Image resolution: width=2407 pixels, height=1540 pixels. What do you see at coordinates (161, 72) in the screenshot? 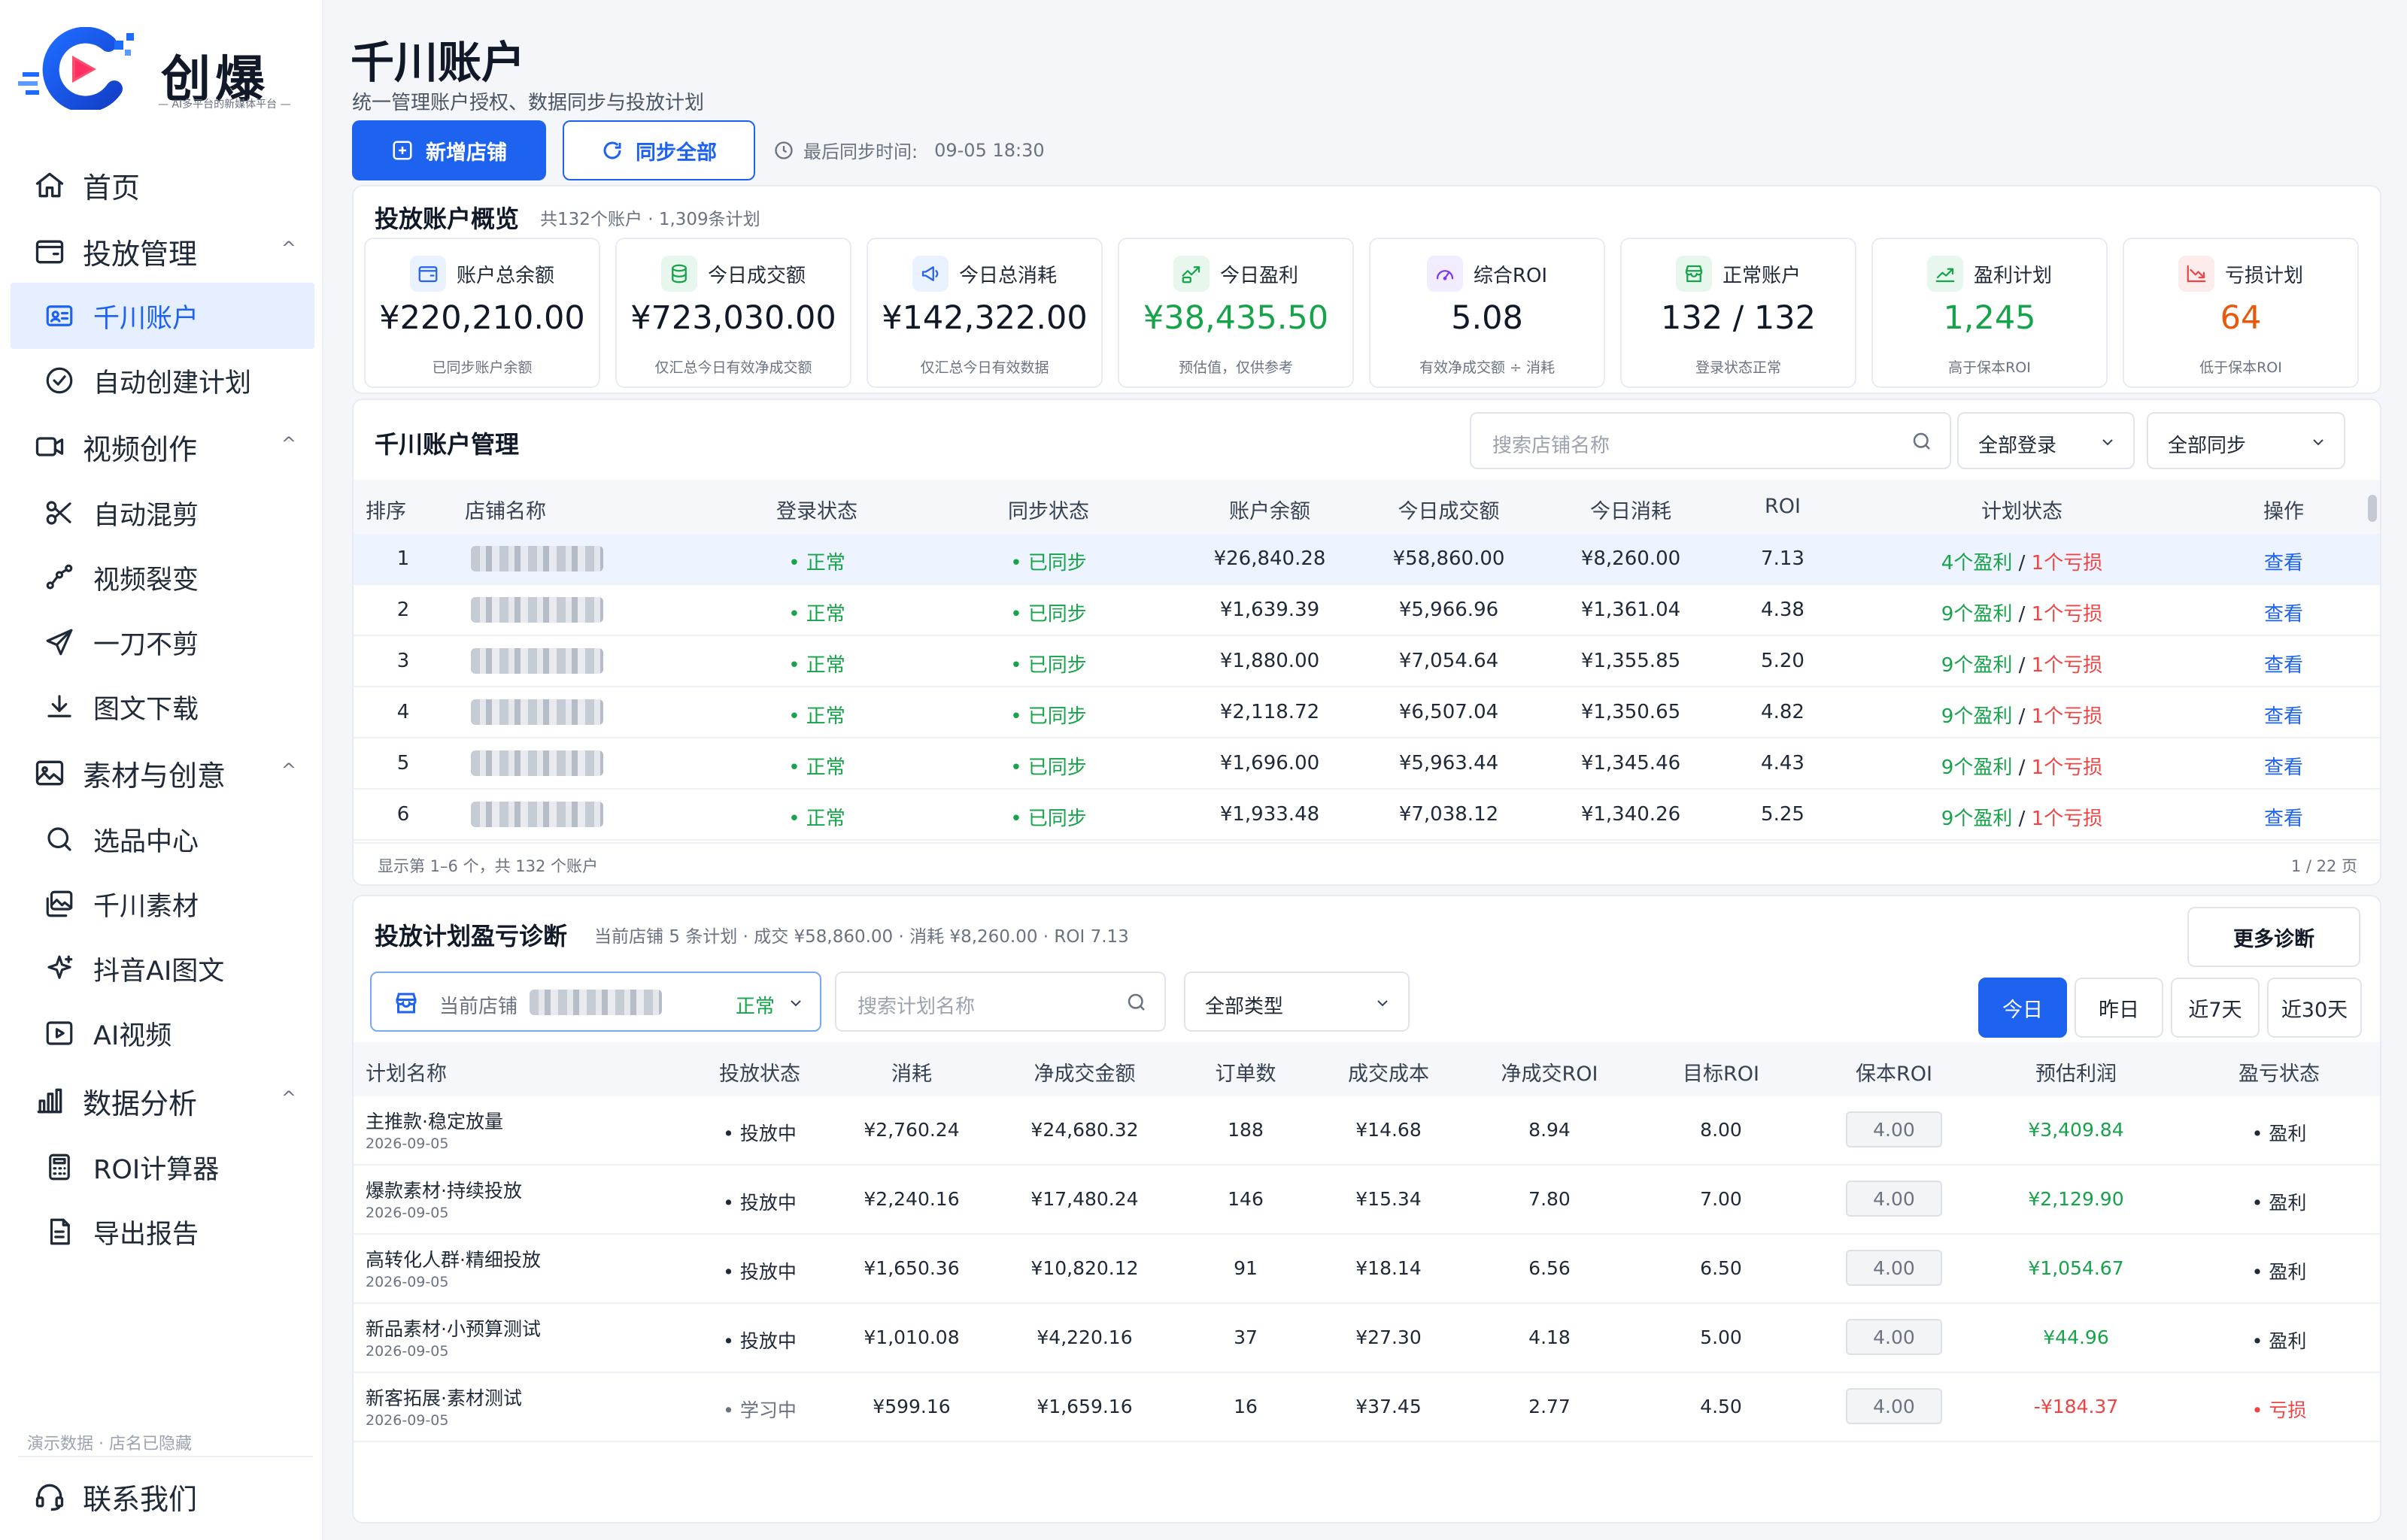
I see `brand-logo: 创爆 — AI多平台的新媒体平台 —` at bounding box center [161, 72].